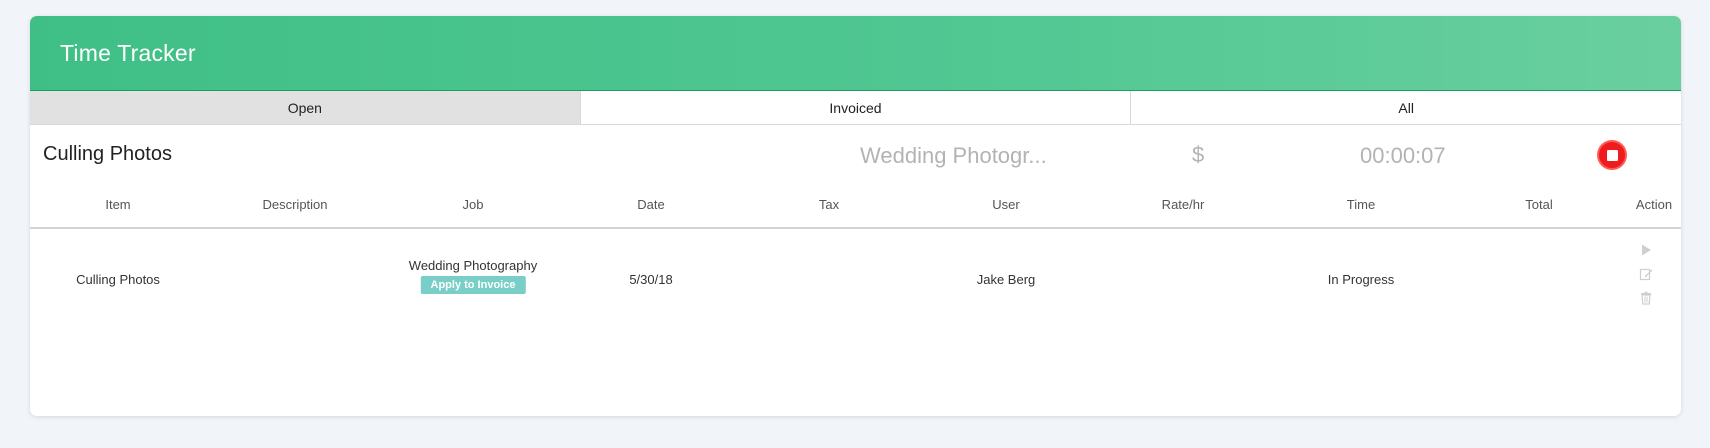 The height and width of the screenshot is (448, 1710). Describe the element at coordinates (473, 285) in the screenshot. I see `apply-to-invoice-button: Apply to Invoice` at that location.